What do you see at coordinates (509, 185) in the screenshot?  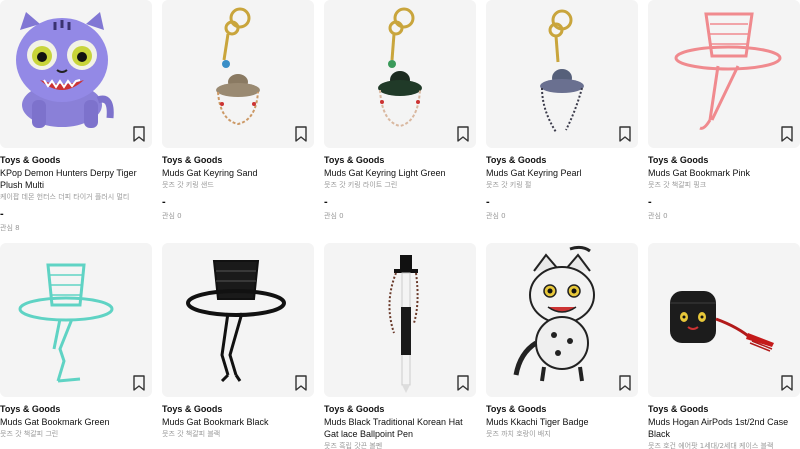 I see `product-name-korean: 뭇즈 갓 키링 펄` at bounding box center [509, 185].